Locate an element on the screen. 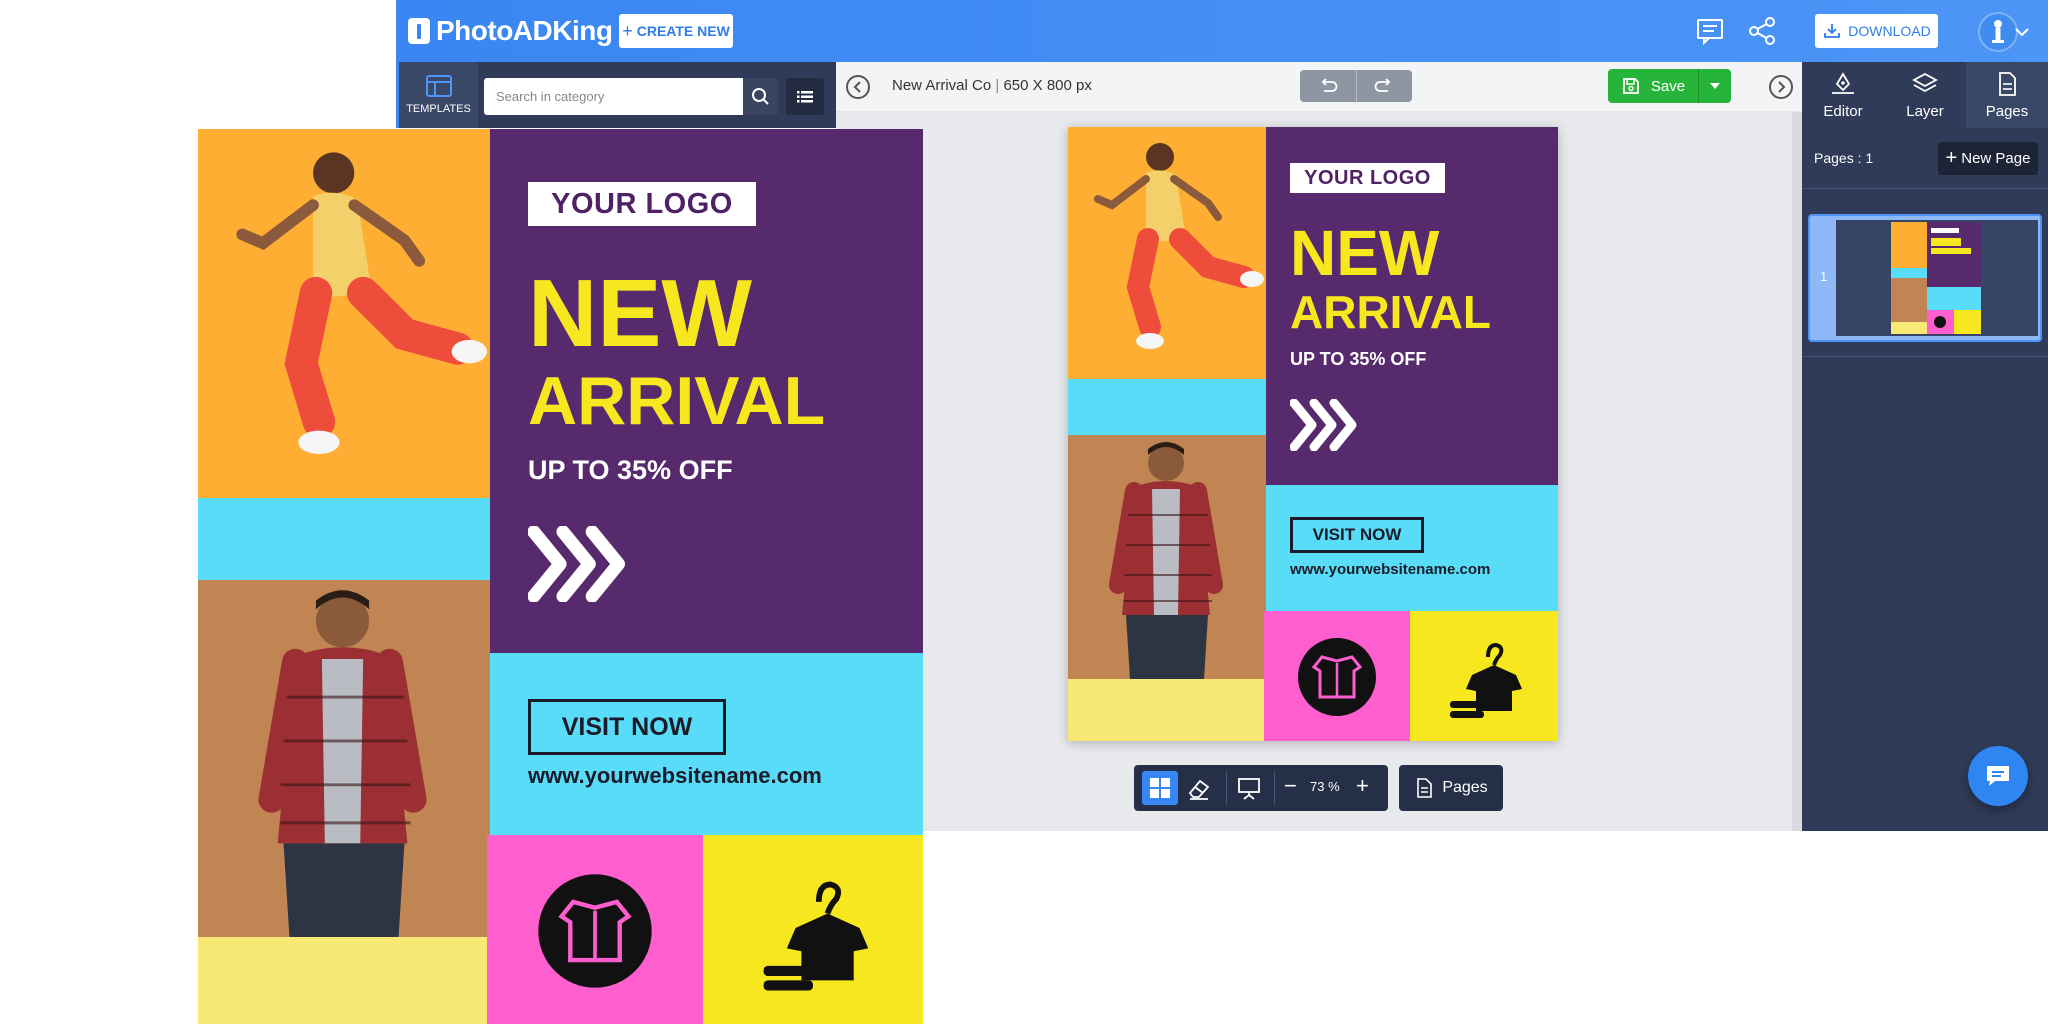  search-input: Search in category is located at coordinates (613, 96).